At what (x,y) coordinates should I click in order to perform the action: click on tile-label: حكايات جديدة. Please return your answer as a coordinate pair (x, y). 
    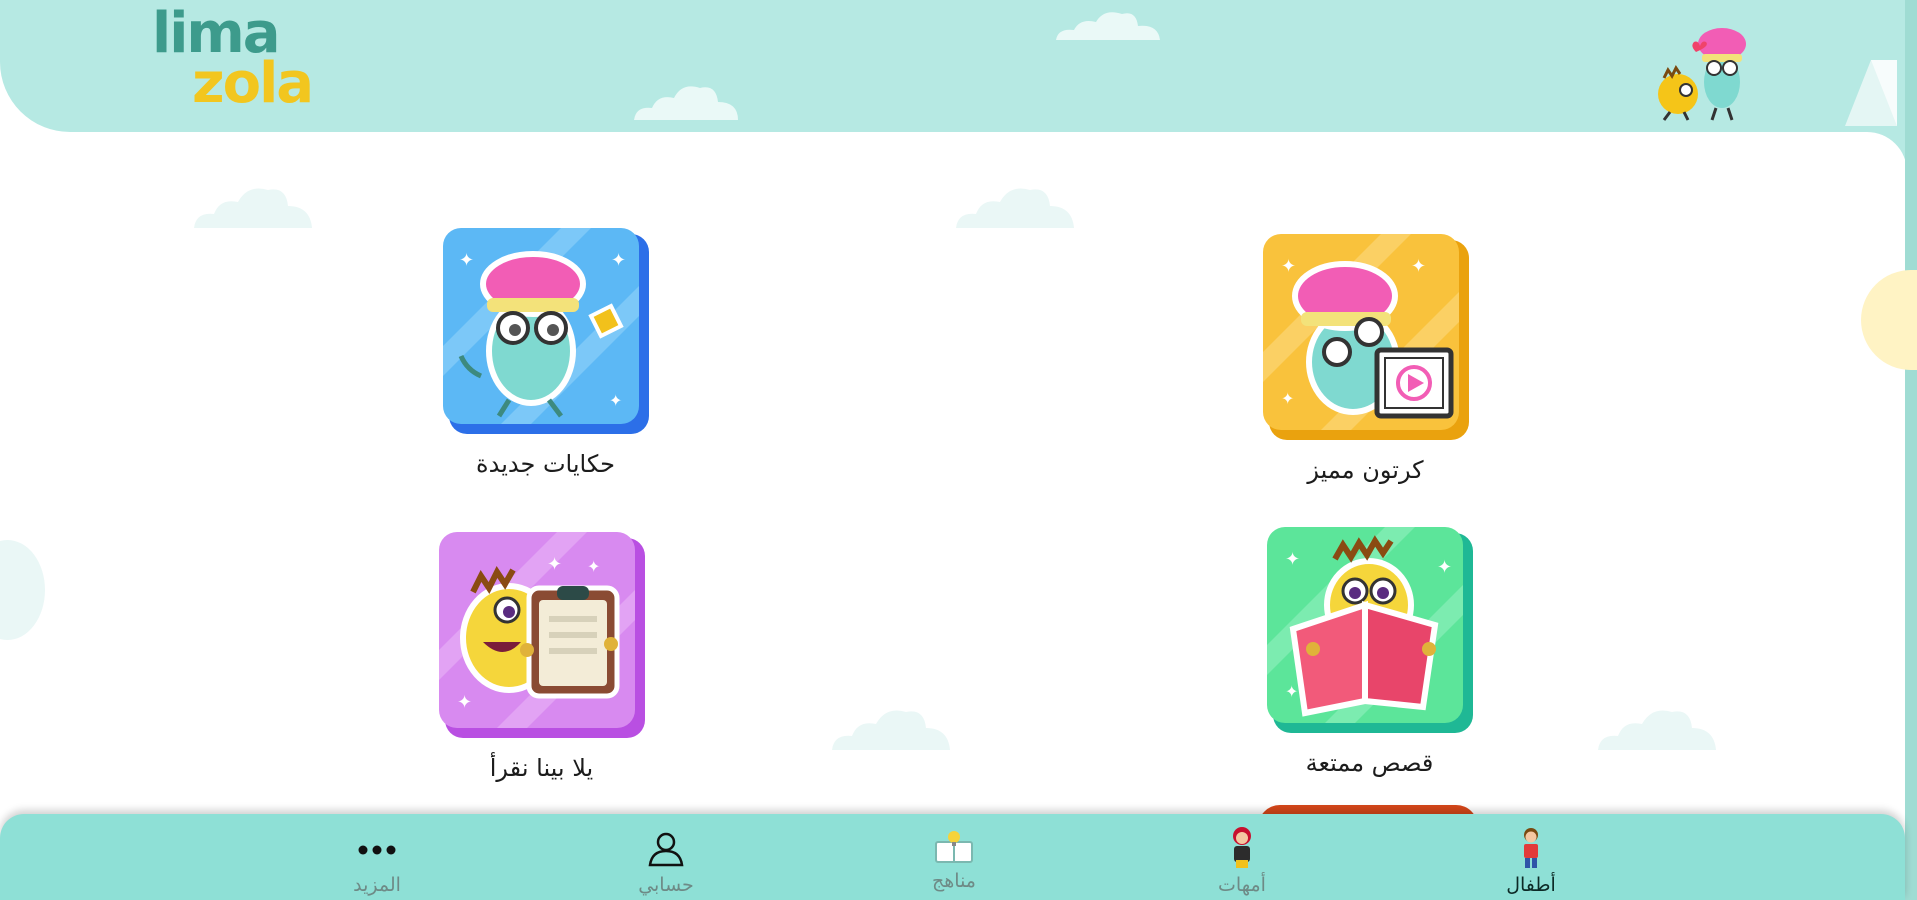
    Looking at the image, I should click on (545, 464).